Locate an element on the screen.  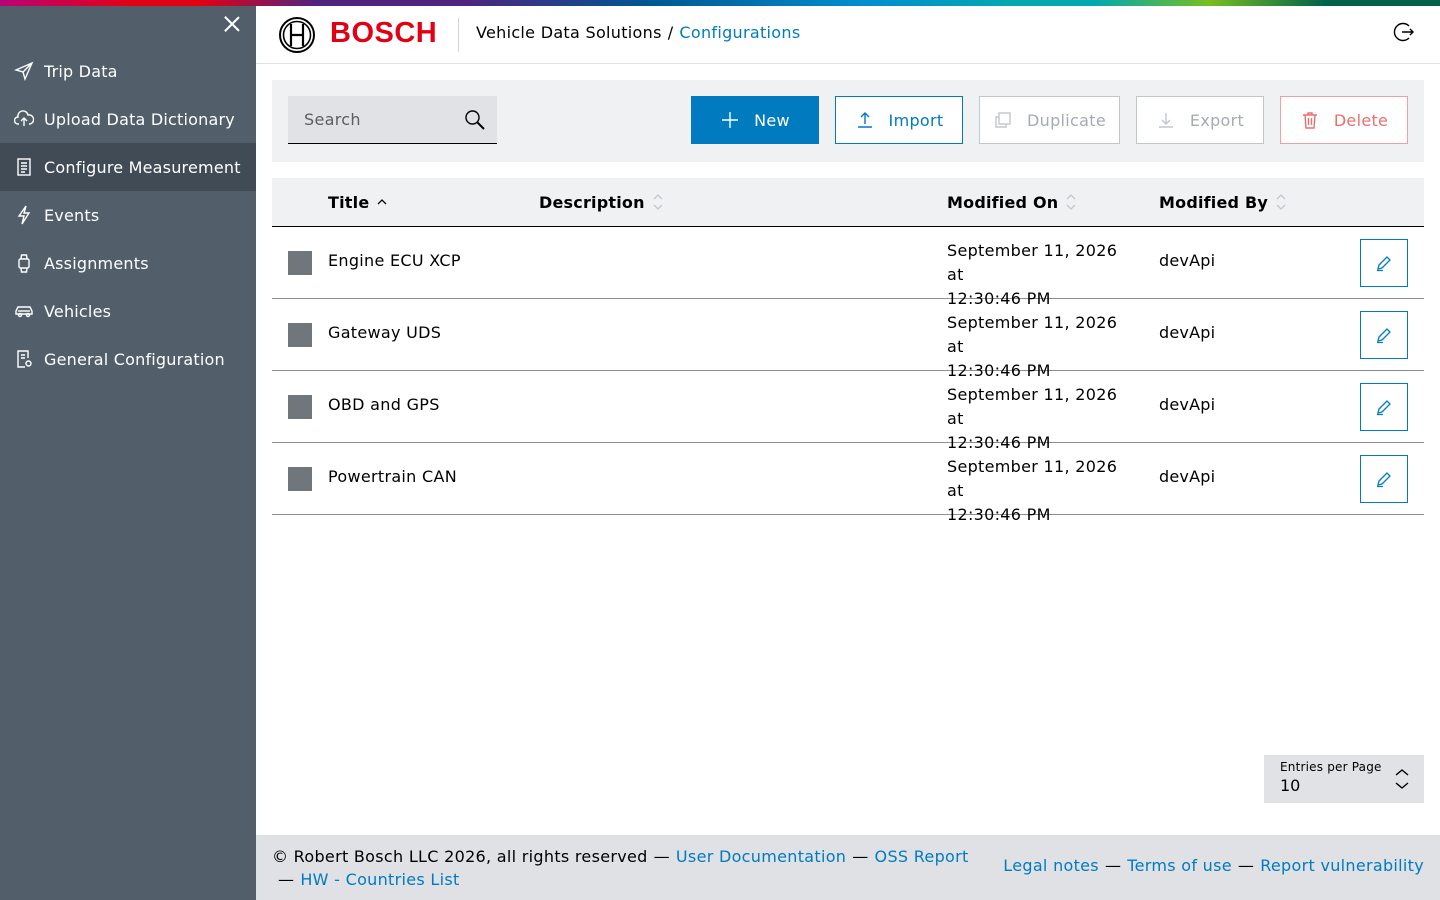
search-input is located at coordinates (368, 119).